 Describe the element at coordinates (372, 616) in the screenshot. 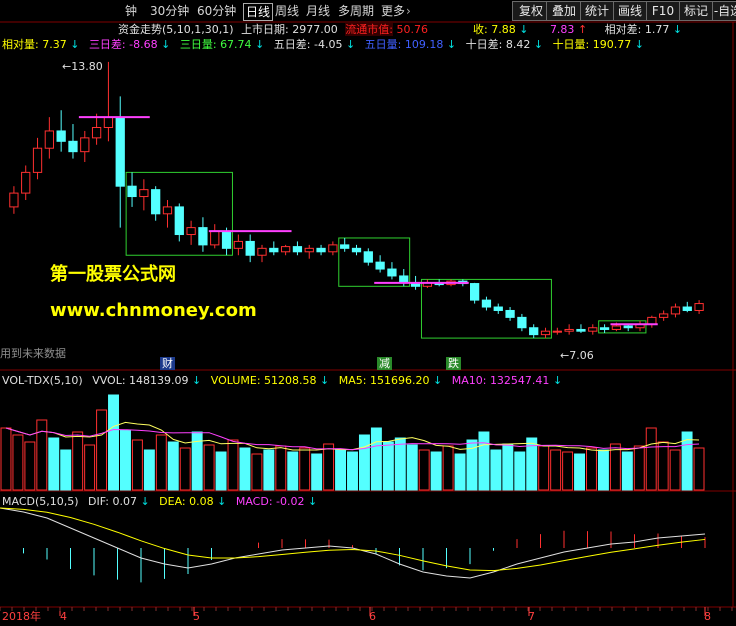

I see `time-axis-month-6: 6` at that location.